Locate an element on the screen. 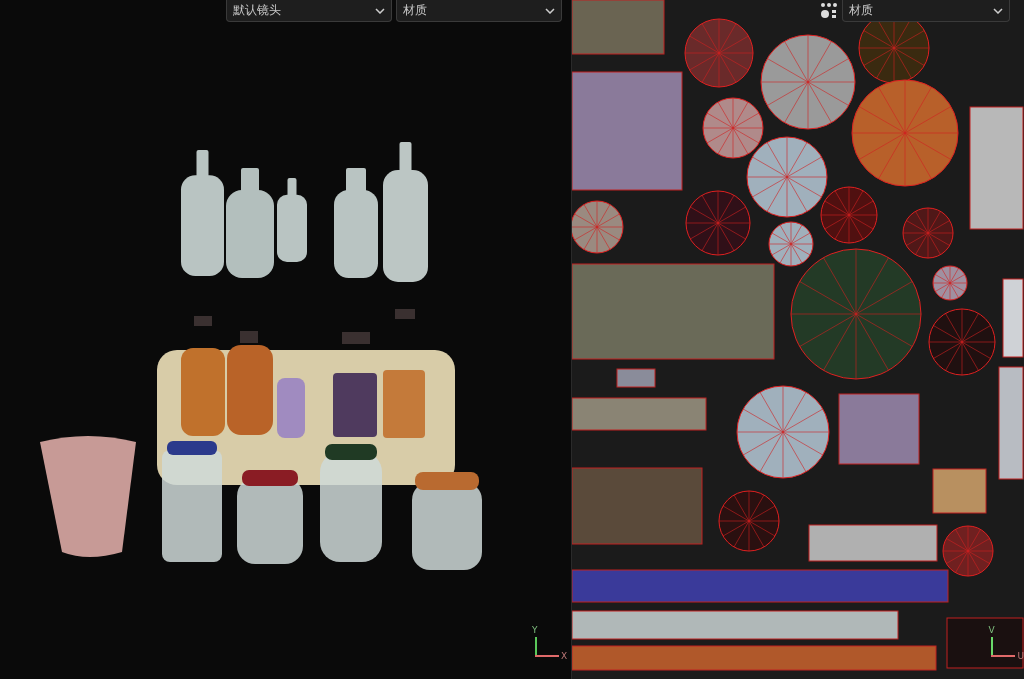 The image size is (1024, 679). camera-dropdown: 默认镜头 is located at coordinates (309, 11).